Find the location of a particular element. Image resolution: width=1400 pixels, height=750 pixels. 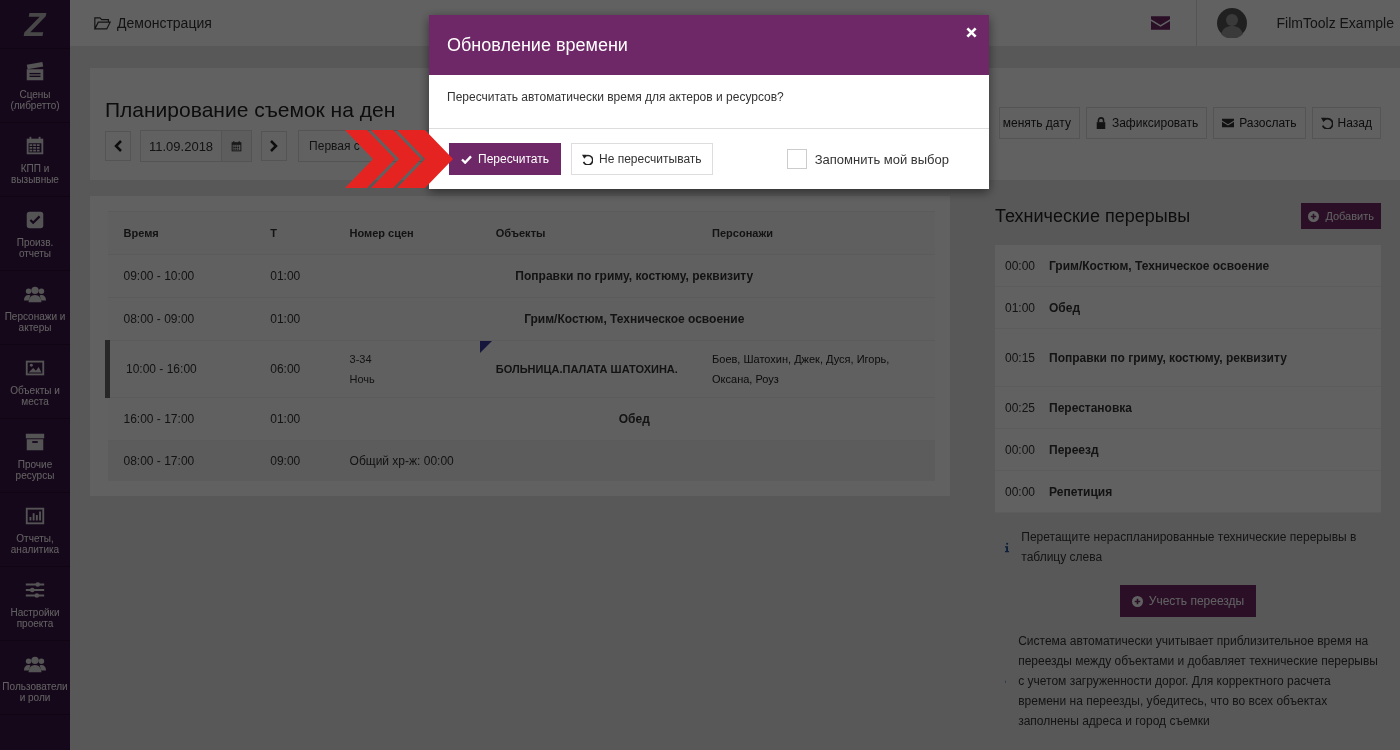

break-name: Грим/Костюм, Техническое освоение is located at coordinates (1160, 266).